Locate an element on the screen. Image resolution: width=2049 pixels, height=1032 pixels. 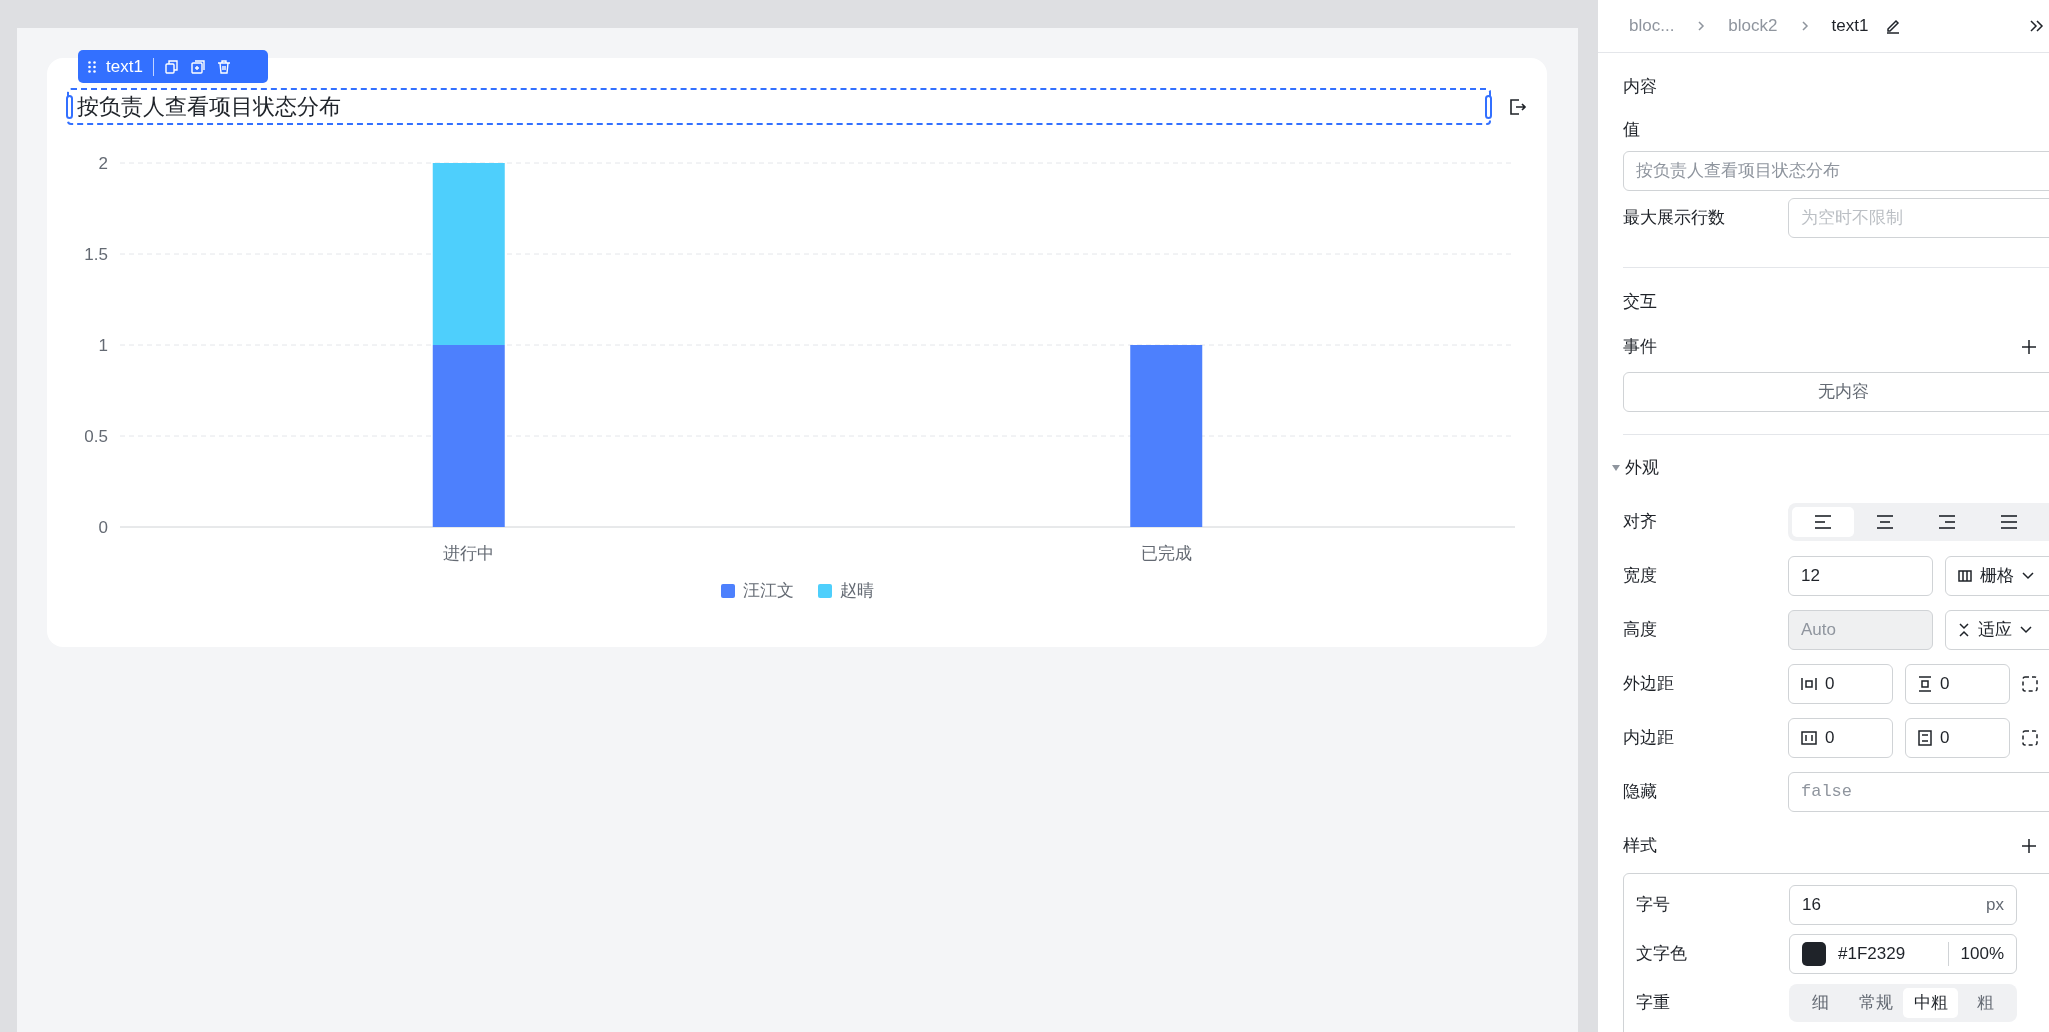
height-mode-select: 适应 is located at coordinates (1997, 630).